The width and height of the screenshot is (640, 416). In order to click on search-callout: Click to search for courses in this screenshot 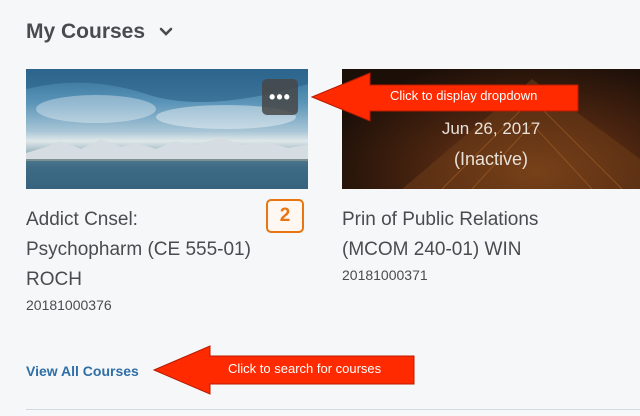, I will do `click(285, 370)`.